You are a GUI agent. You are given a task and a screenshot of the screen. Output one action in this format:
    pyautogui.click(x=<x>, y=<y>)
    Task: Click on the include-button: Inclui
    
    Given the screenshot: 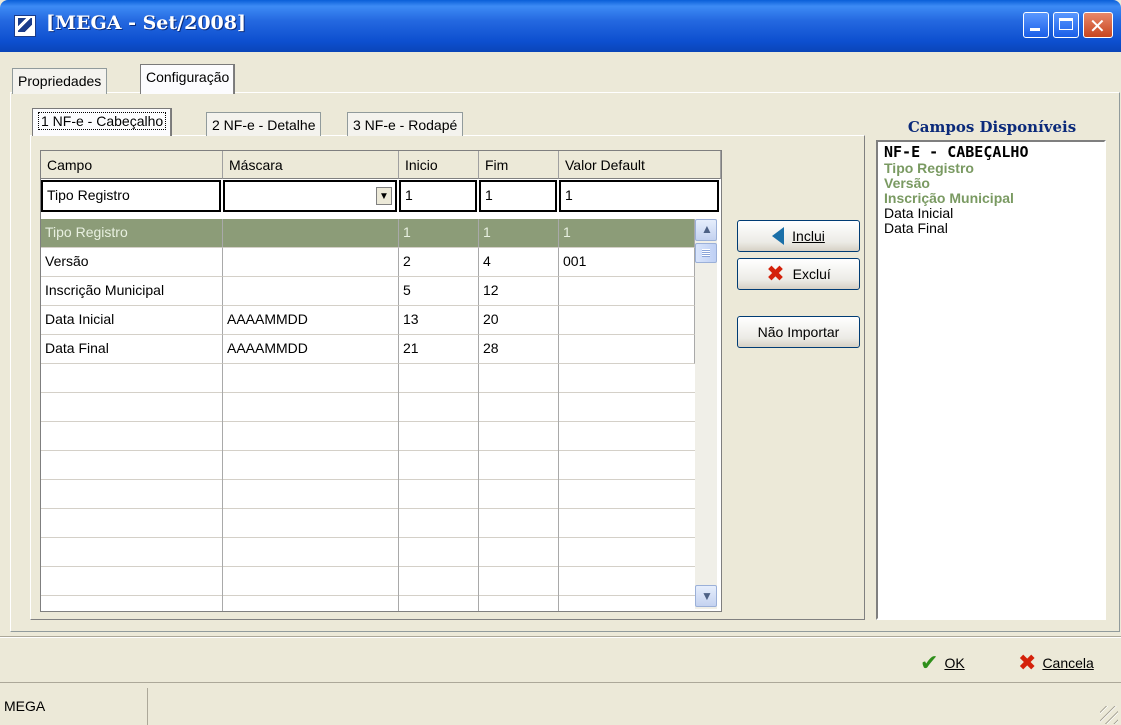 What is the action you would take?
    pyautogui.click(x=798, y=236)
    